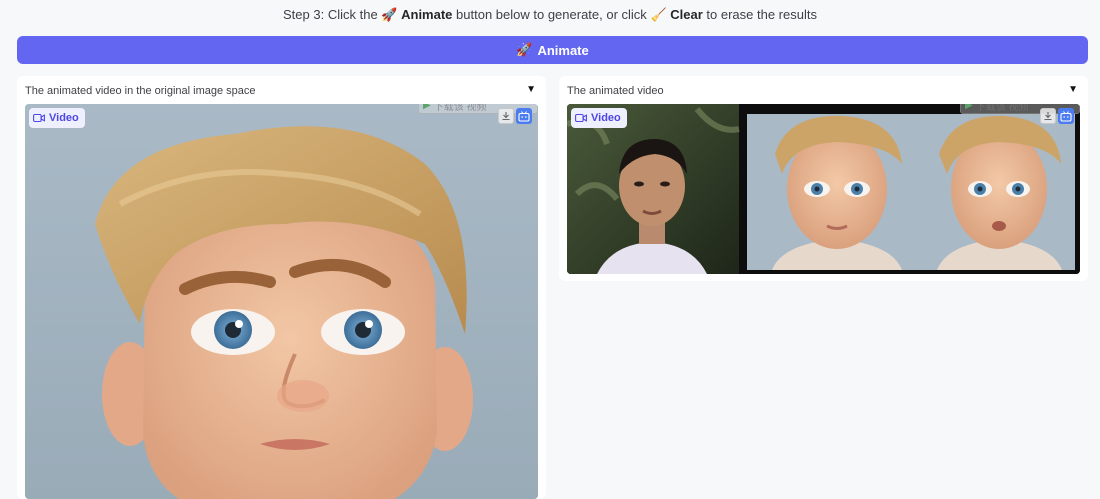  Describe the element at coordinates (761, 14) in the screenshot. I see `instruction-suffix: to erase the results` at that location.